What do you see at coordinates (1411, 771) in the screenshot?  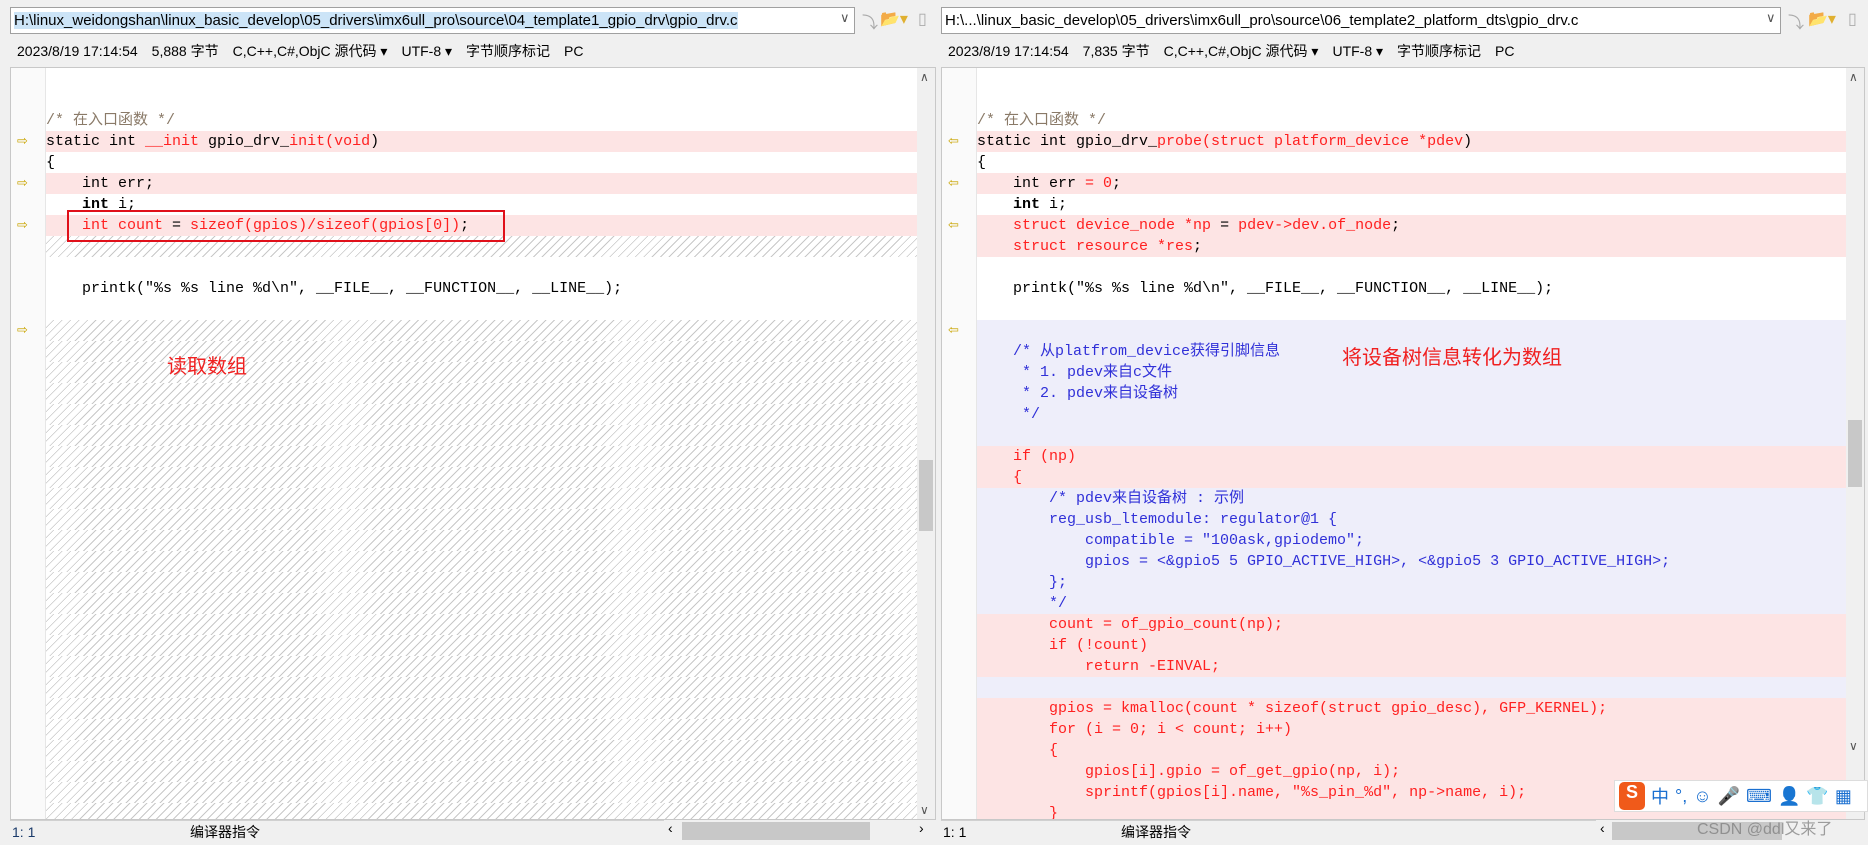 I see `code-line: gpios[i].gpio = of_get_gpio(np, i);` at bounding box center [1411, 771].